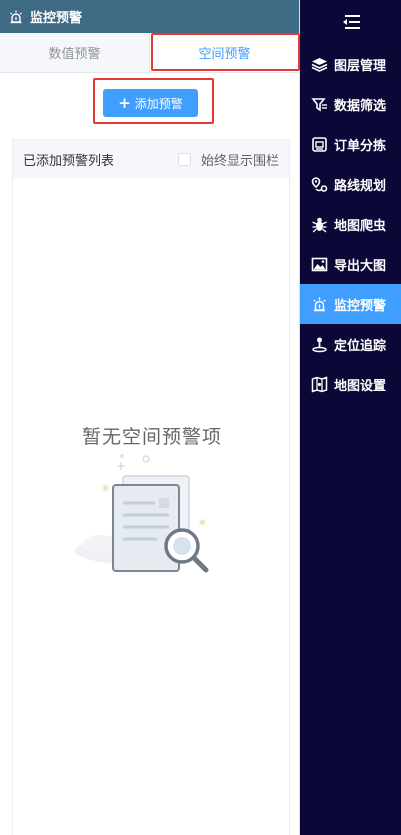 Image resolution: width=401 pixels, height=835 pixels. I want to click on nav-item-export-image: 导出大图, so click(350, 264).